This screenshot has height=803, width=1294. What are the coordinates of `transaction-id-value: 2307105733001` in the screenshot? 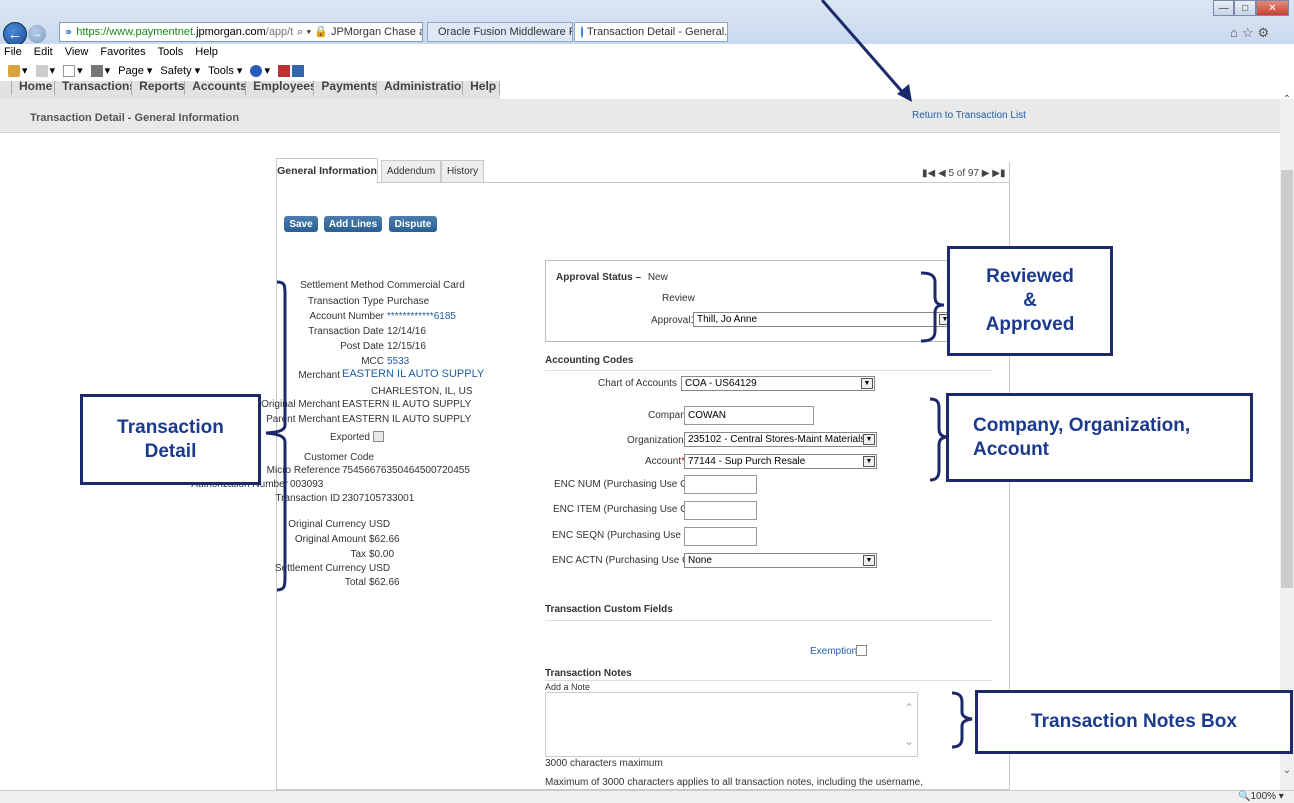 It's located at (378, 498).